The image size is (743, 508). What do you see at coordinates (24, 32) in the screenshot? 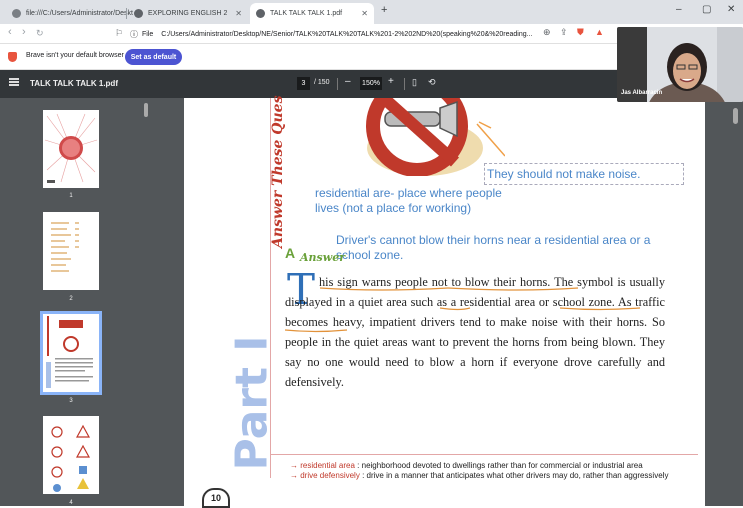
I see `forward-icon: ›` at bounding box center [24, 32].